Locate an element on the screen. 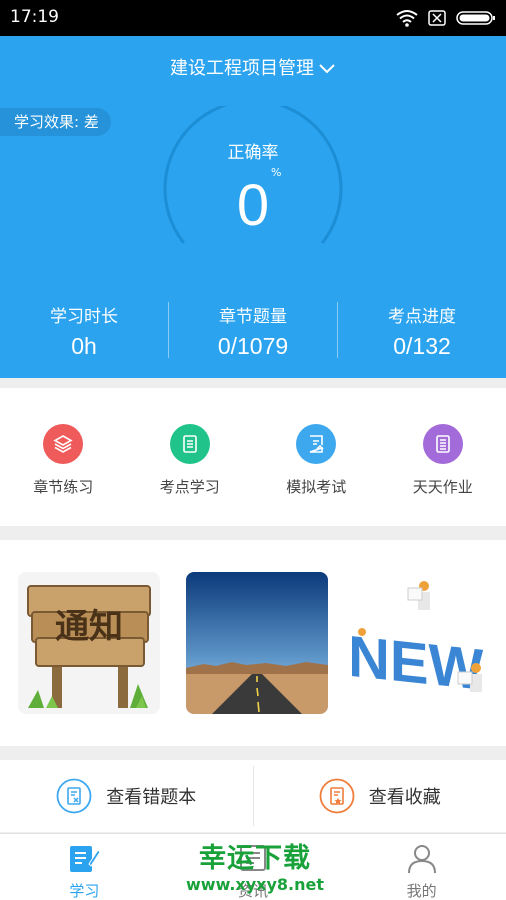 The image size is (506, 900). learning-effect-badge: 学习效果: 差 is located at coordinates (55, 122).